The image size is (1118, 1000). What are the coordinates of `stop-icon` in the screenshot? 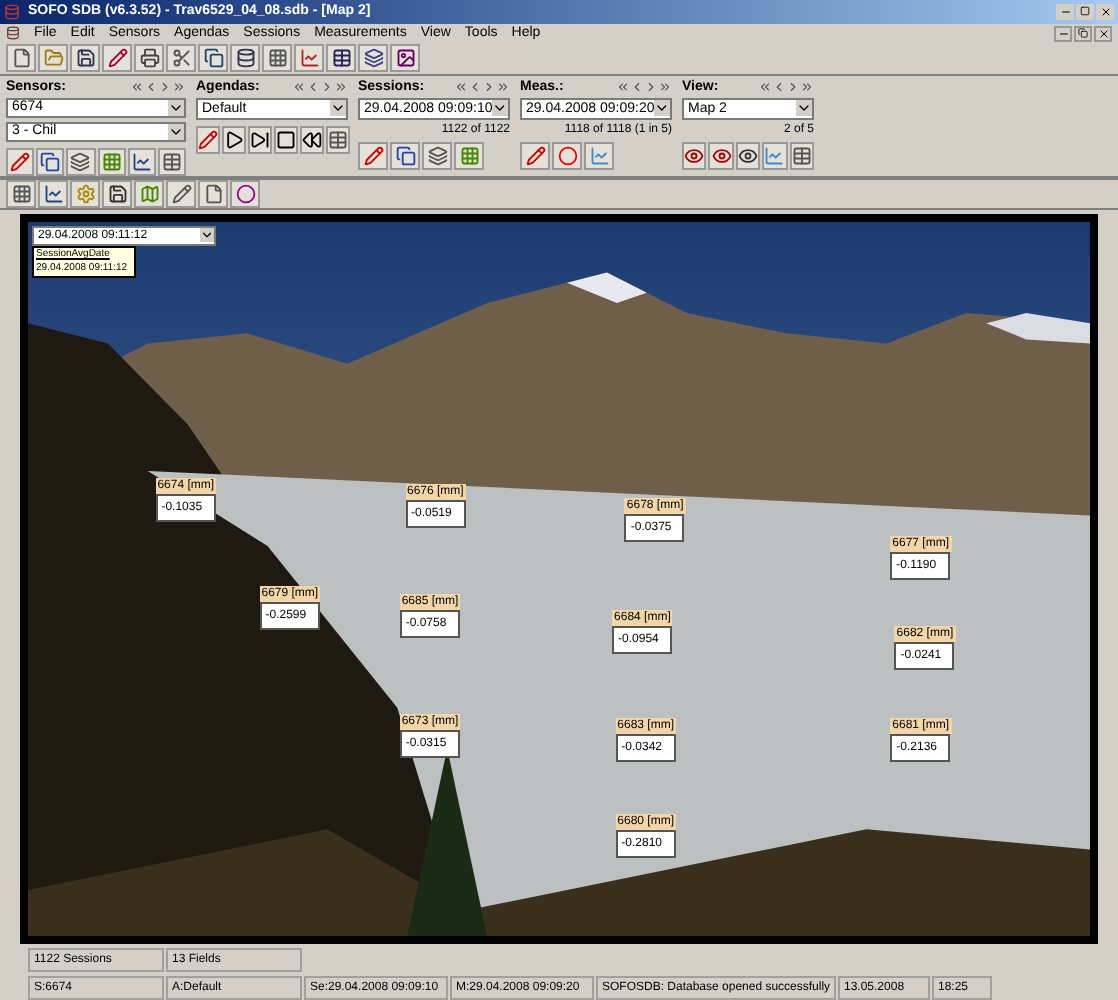 It's located at (286, 139).